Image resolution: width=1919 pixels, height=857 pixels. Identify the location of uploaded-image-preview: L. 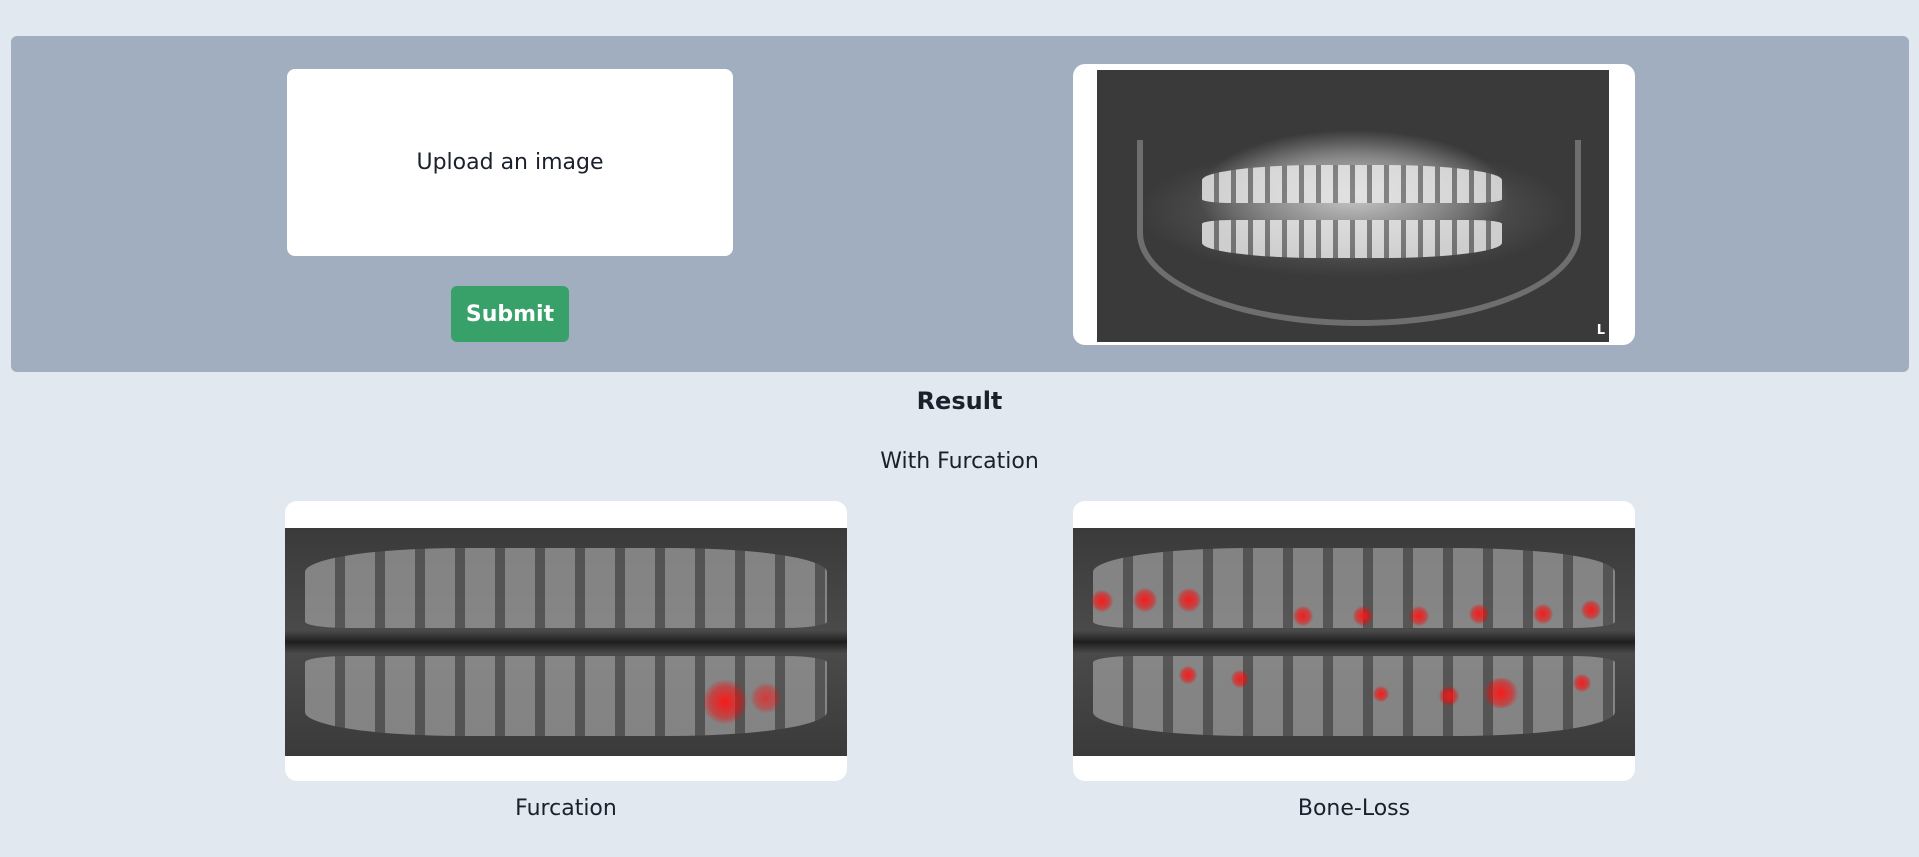
(1354, 204).